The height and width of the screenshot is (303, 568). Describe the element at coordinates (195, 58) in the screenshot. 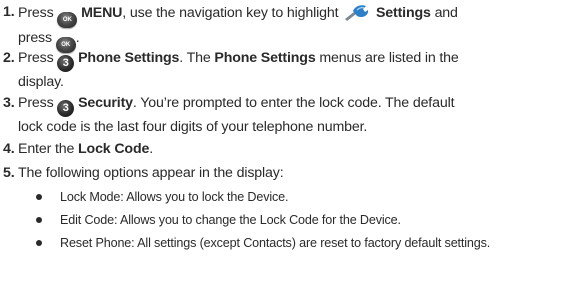

I see `step-text: . The` at that location.